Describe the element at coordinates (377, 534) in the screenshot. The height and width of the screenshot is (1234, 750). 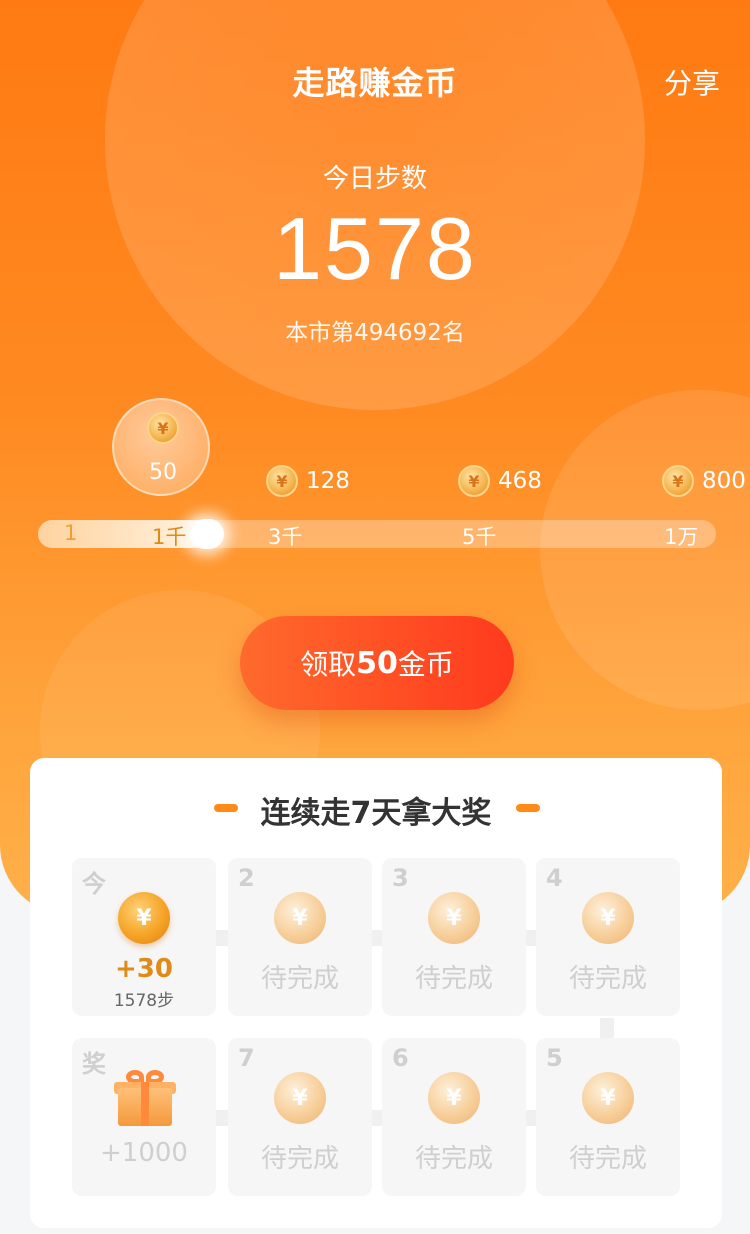
I see `step-progress-bar` at that location.